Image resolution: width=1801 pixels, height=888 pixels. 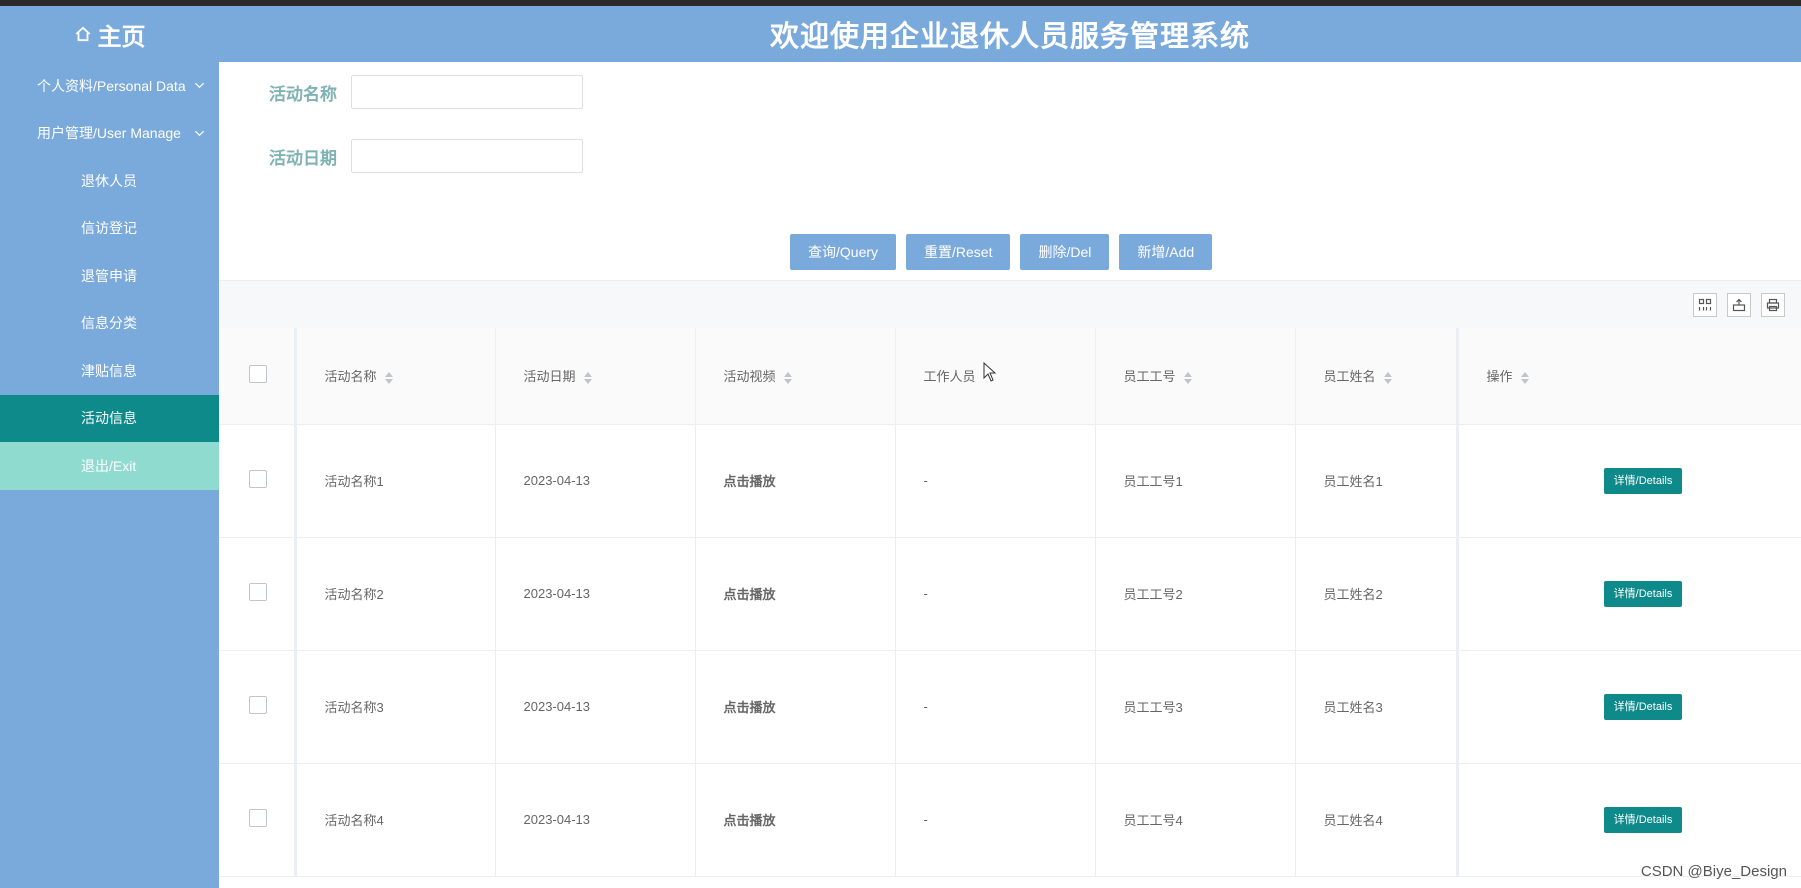 I want to click on mouse-pointer-icon, so click(x=990, y=372).